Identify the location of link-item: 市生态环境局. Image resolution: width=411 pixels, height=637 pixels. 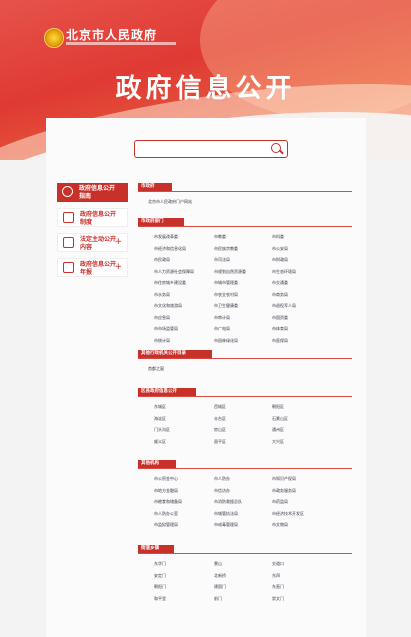
(284, 271).